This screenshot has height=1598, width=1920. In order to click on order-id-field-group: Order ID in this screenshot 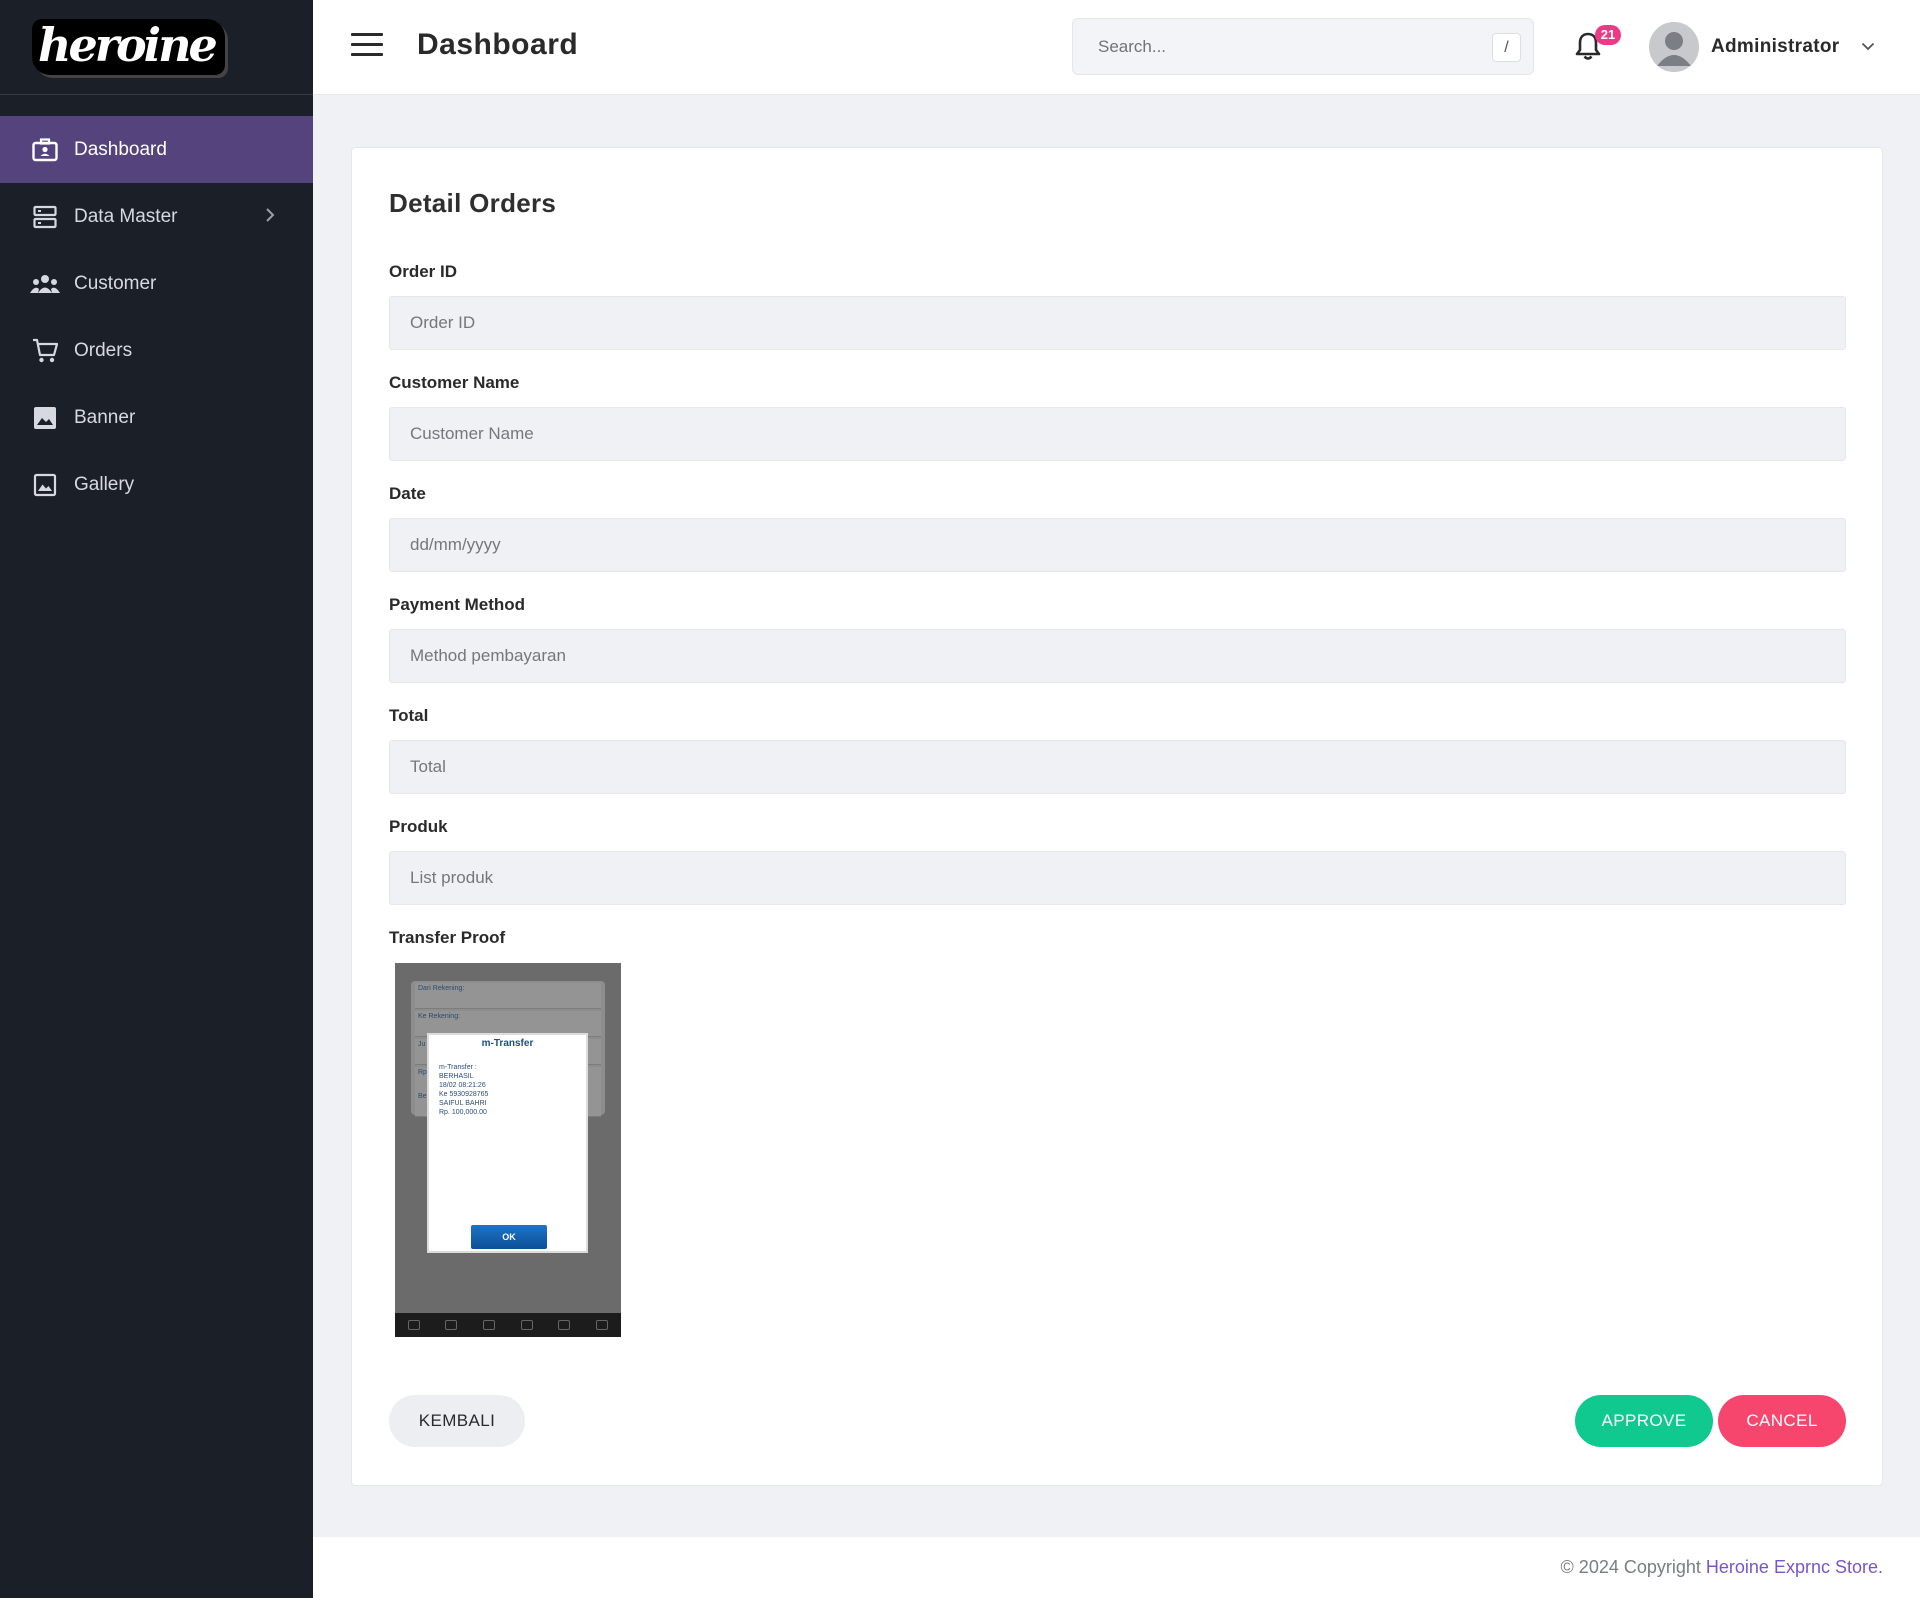, I will do `click(1117, 306)`.